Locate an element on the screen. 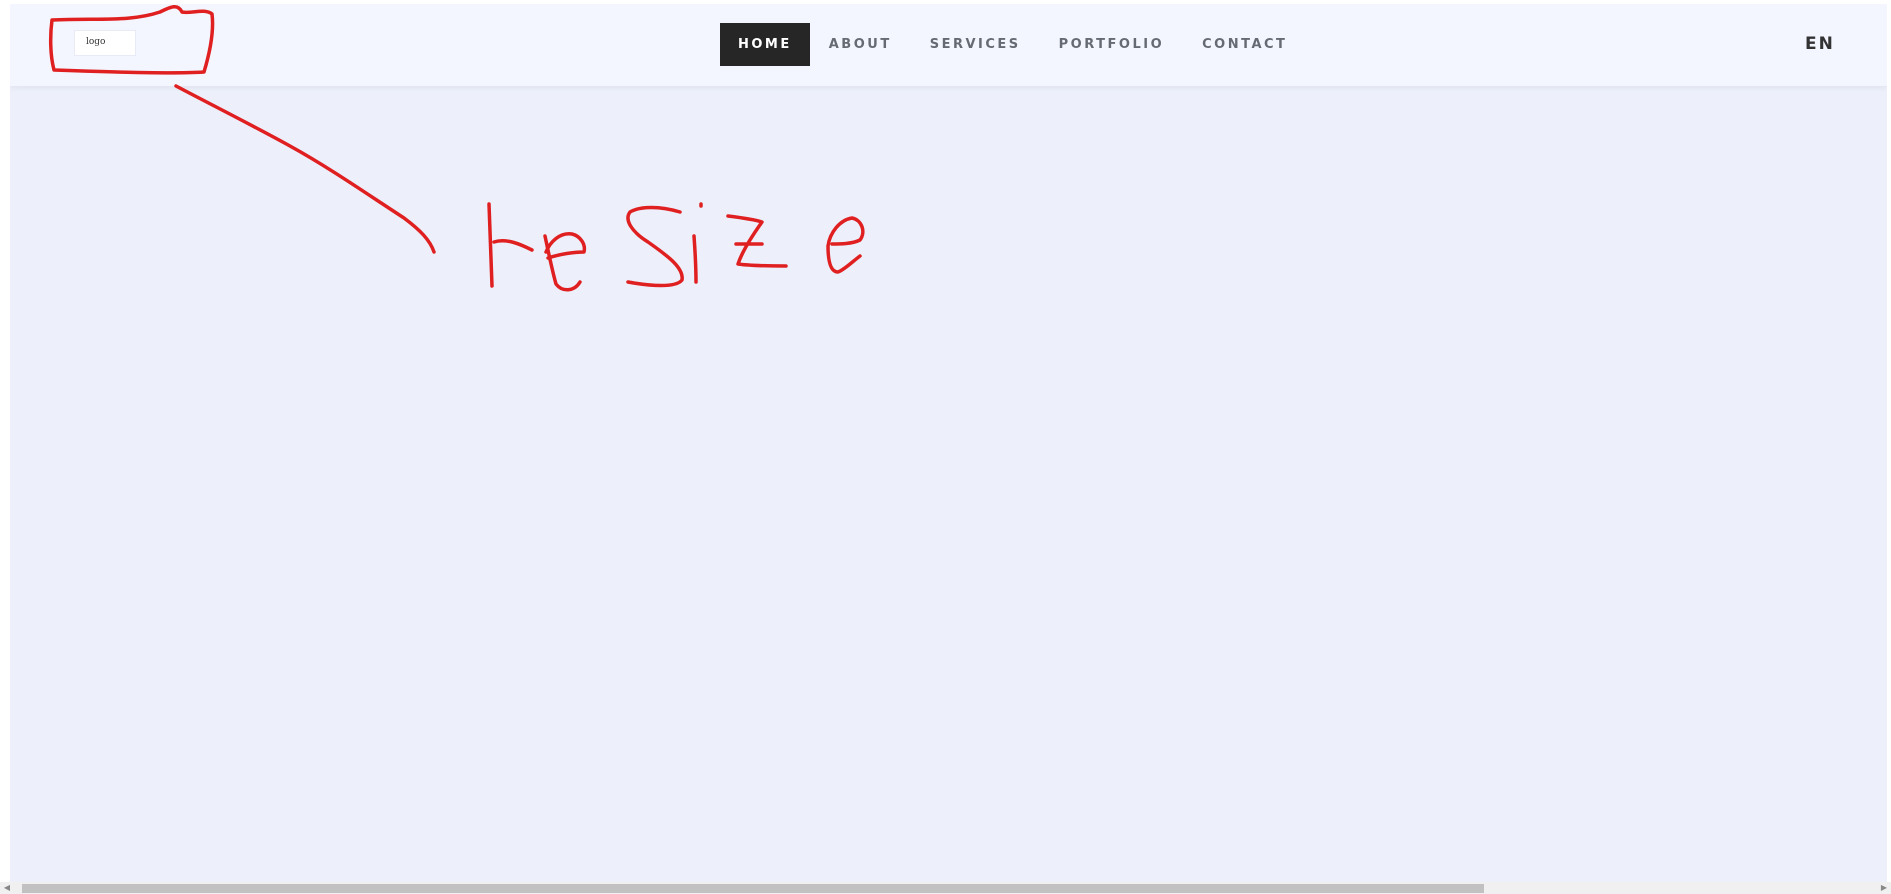  nav-portfolio: PORTFOLIO is located at coordinates (1111, 44).